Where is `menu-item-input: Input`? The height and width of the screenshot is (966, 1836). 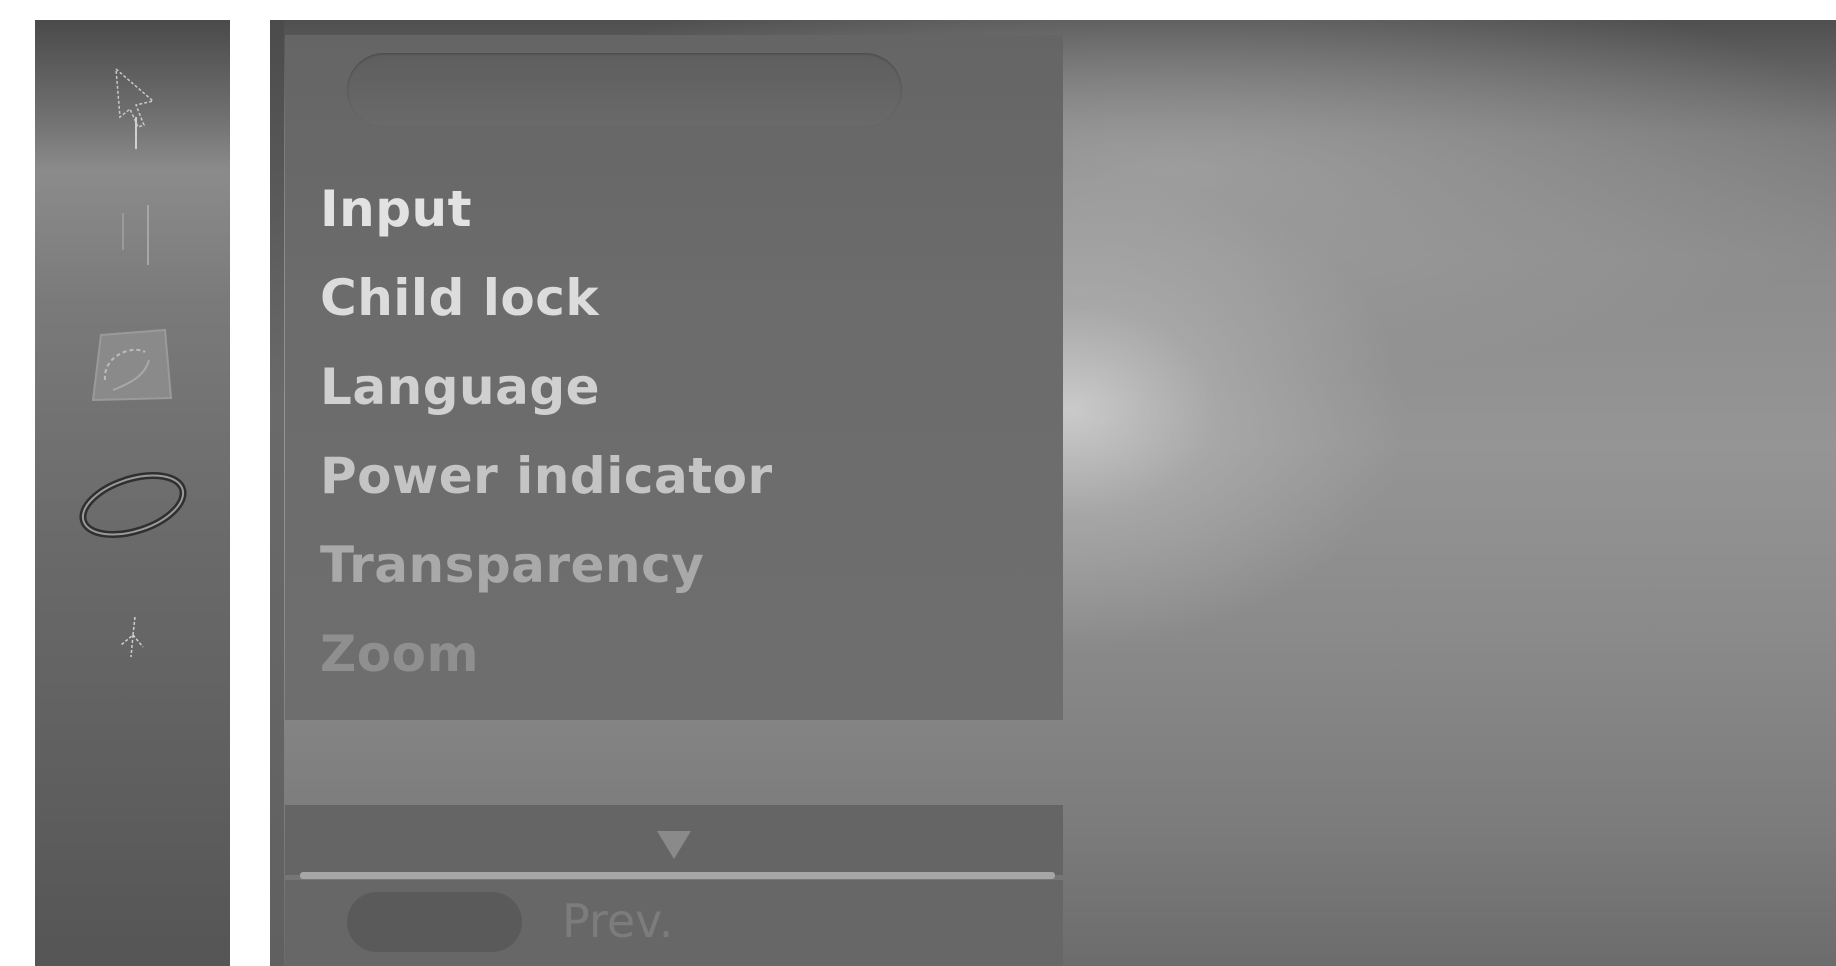
menu-item-input: Input is located at coordinates (546, 209).